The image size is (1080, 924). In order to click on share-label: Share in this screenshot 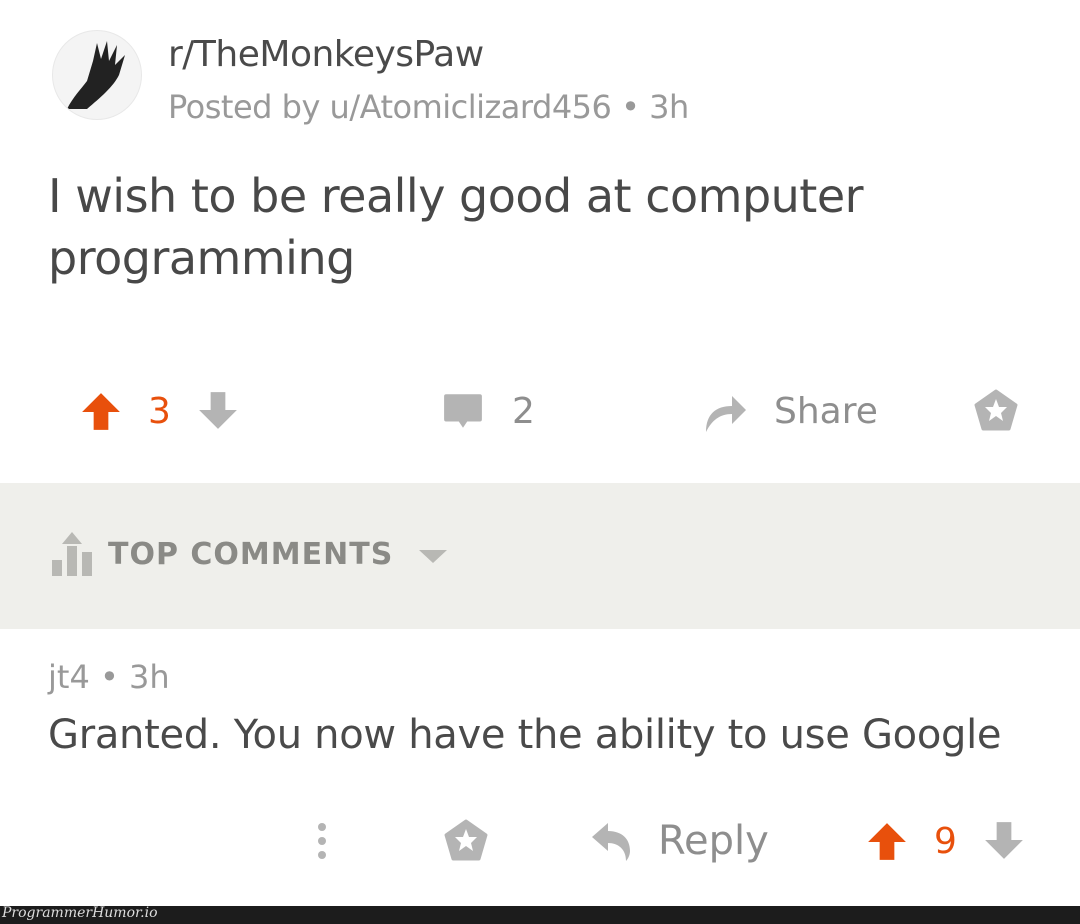, I will do `click(826, 411)`.